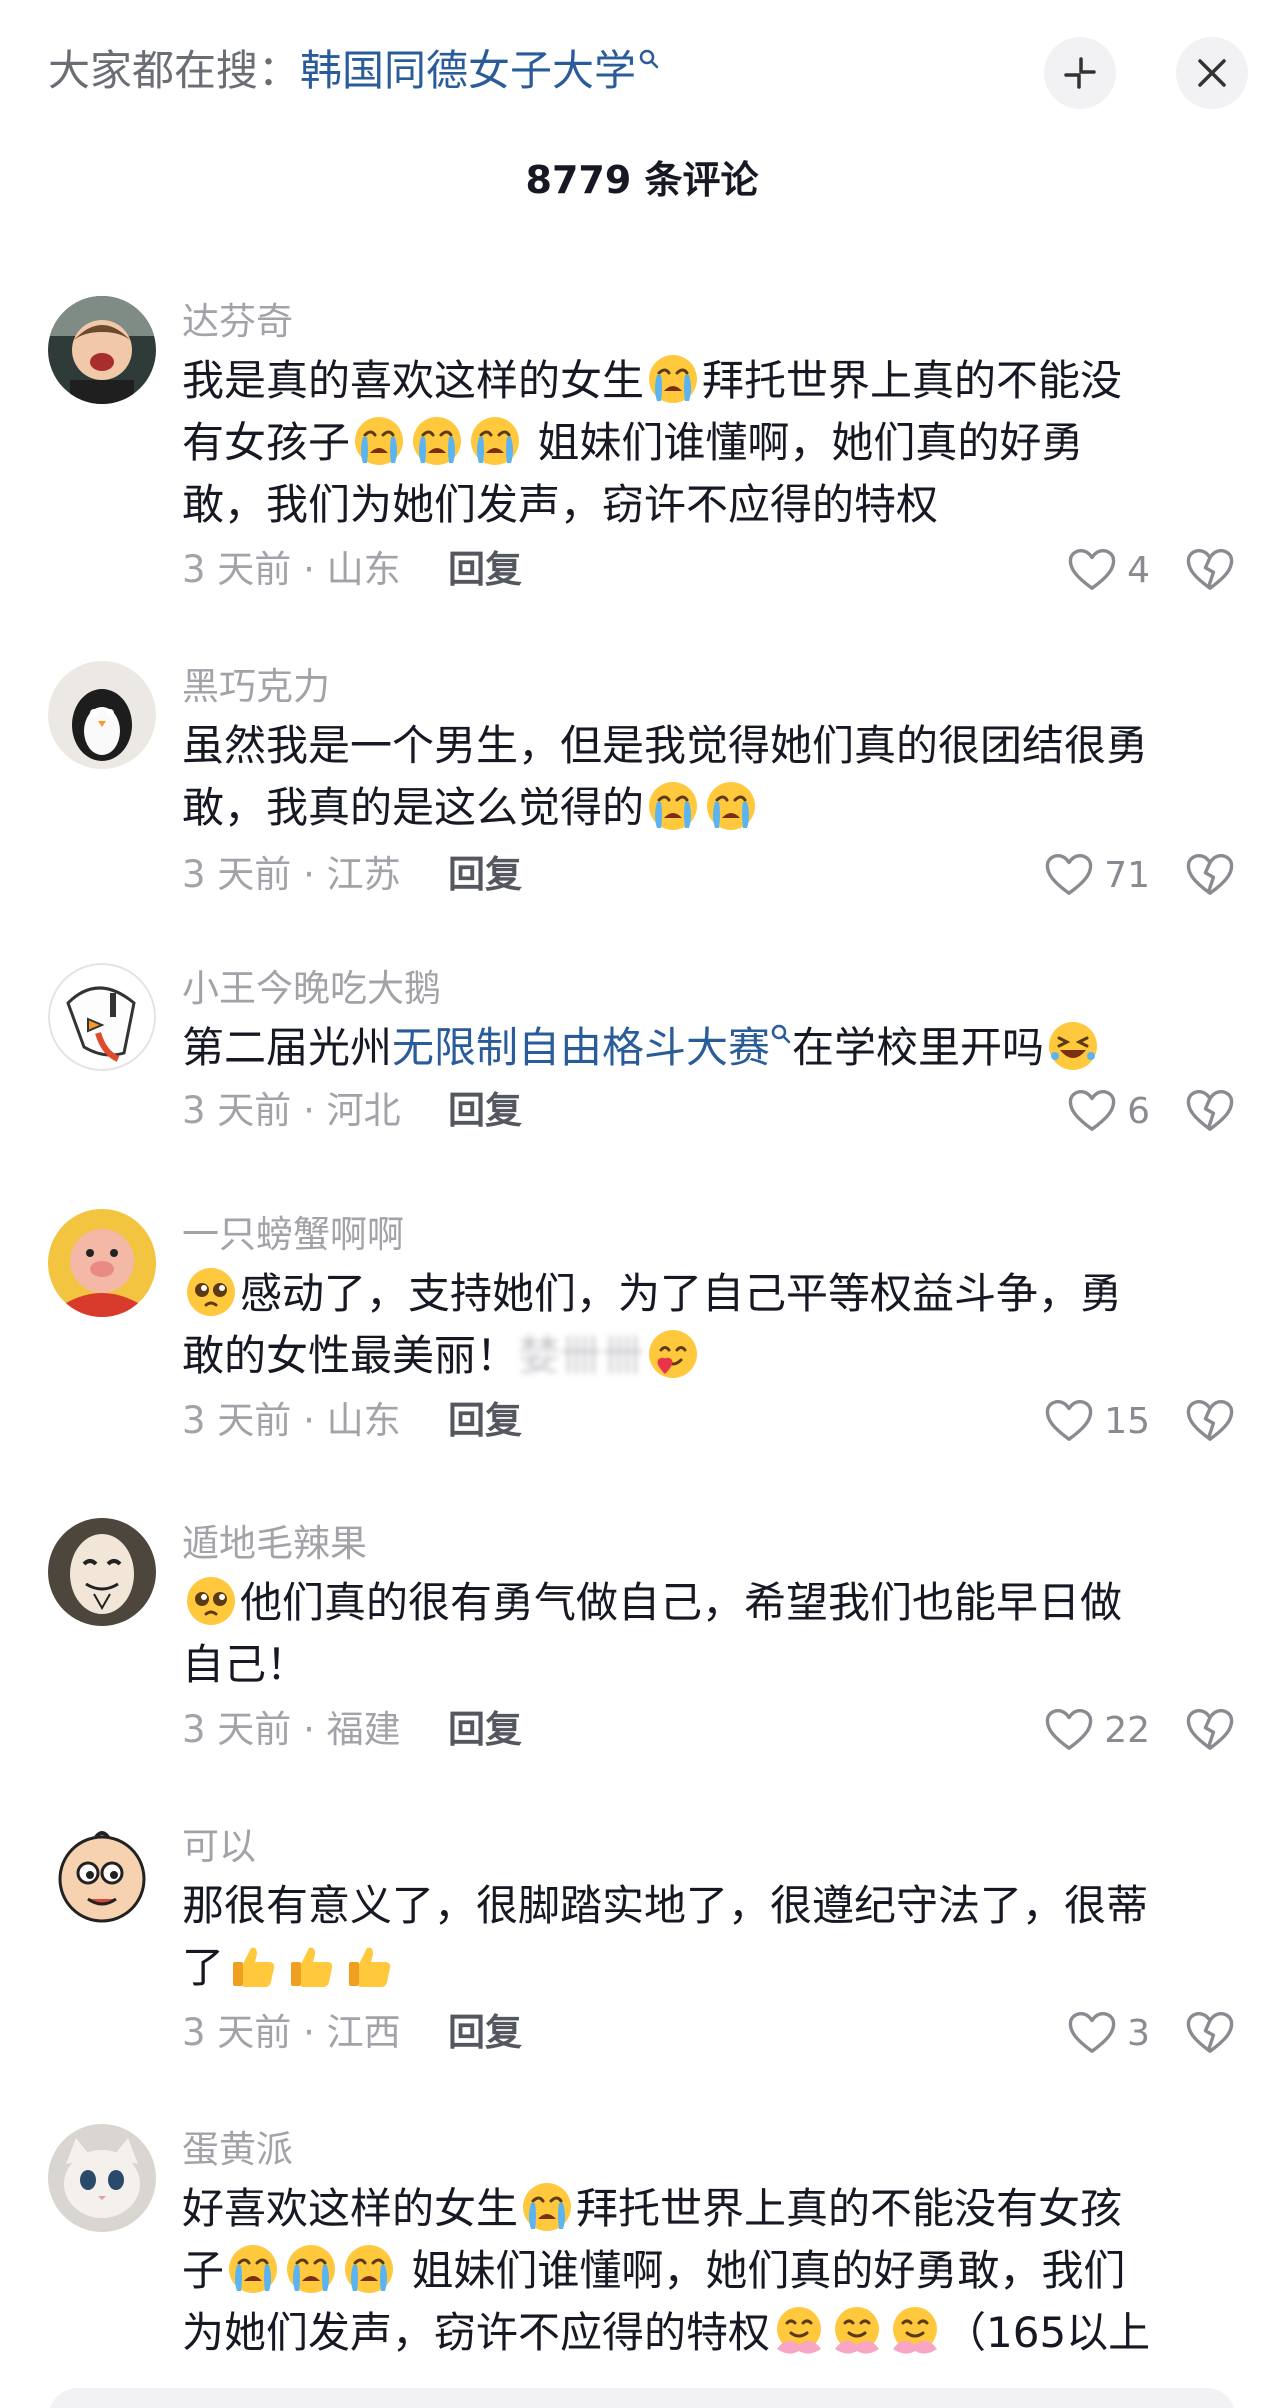  I want to click on like-button: 6, so click(1090, 1111).